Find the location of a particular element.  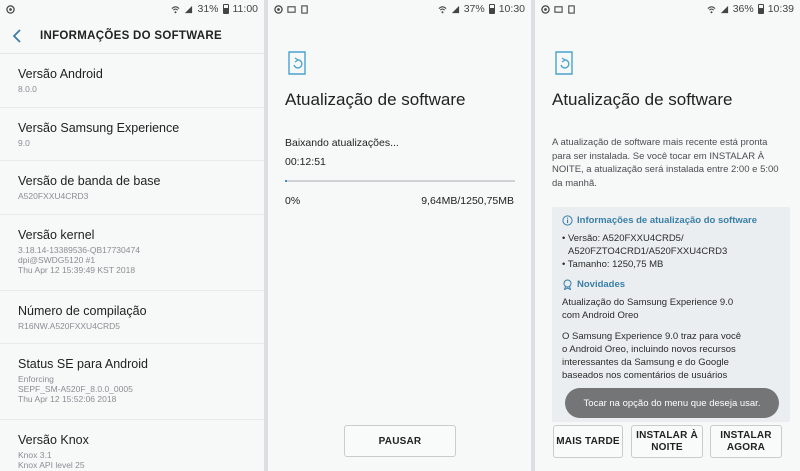

clock: 11:00 is located at coordinates (245, 9).